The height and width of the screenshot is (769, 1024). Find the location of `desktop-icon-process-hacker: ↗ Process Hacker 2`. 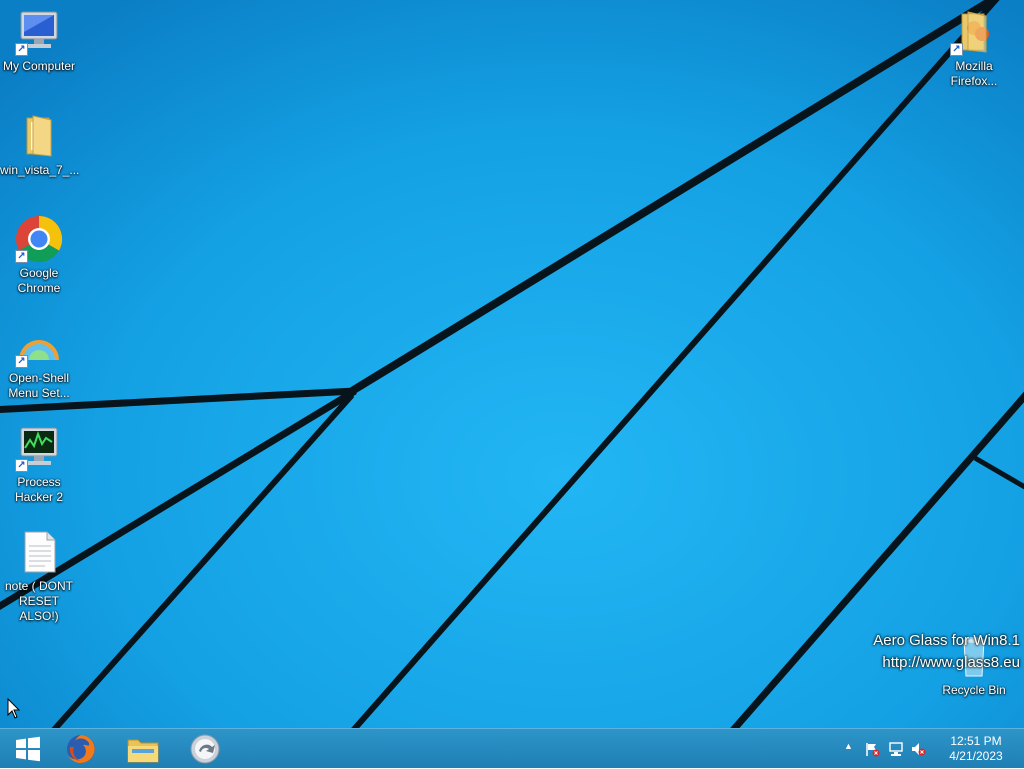

desktop-icon-process-hacker: ↗ Process Hacker 2 is located at coordinates (39, 464).